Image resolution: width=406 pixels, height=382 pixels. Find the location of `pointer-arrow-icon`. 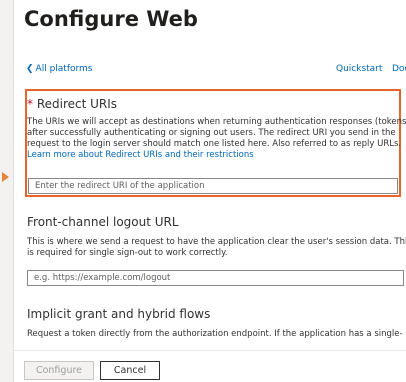

pointer-arrow-icon is located at coordinates (5, 177).